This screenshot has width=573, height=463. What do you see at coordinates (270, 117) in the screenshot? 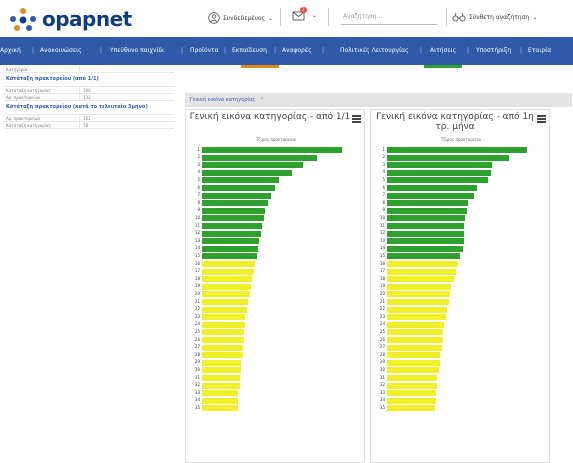
I see `chart-title: Γενική εικόνα κατηγορίας - από 1/1` at bounding box center [270, 117].